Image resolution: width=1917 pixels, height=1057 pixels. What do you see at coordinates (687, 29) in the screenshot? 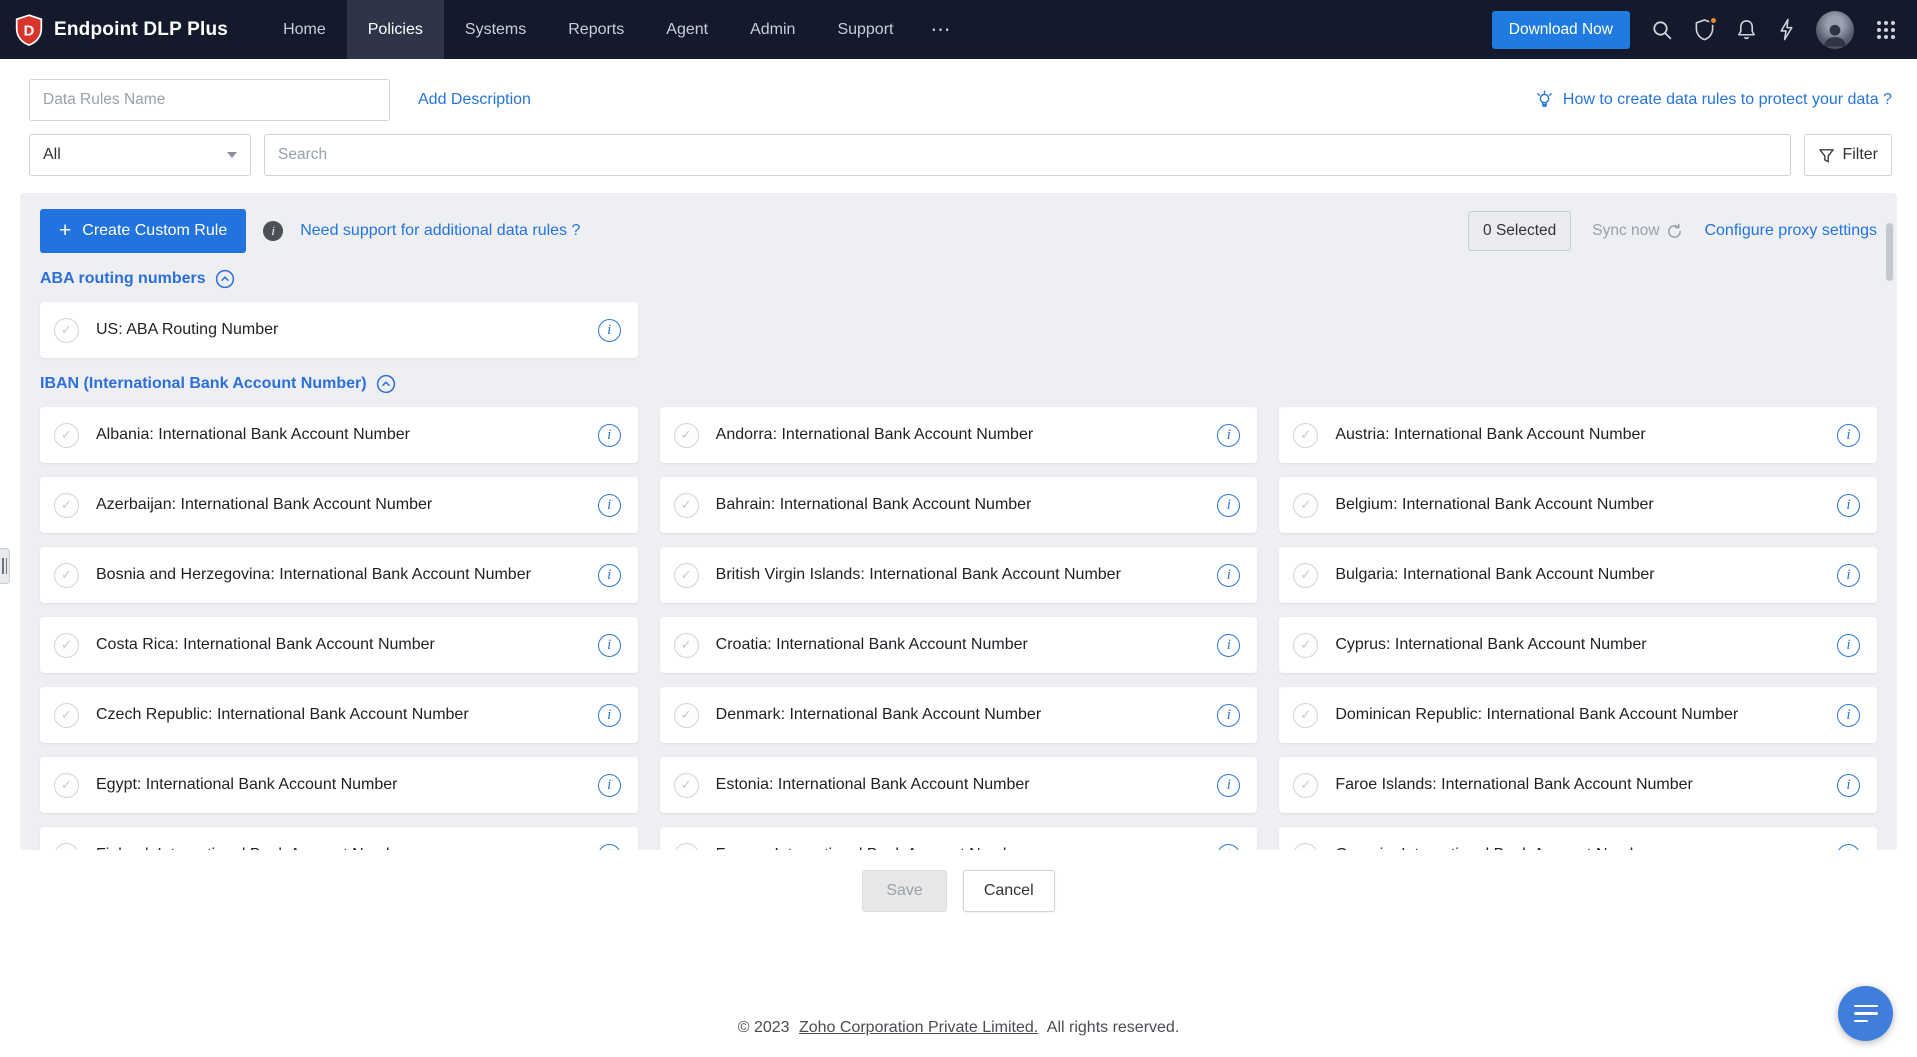
I see `nav-item-agent: Agent` at bounding box center [687, 29].